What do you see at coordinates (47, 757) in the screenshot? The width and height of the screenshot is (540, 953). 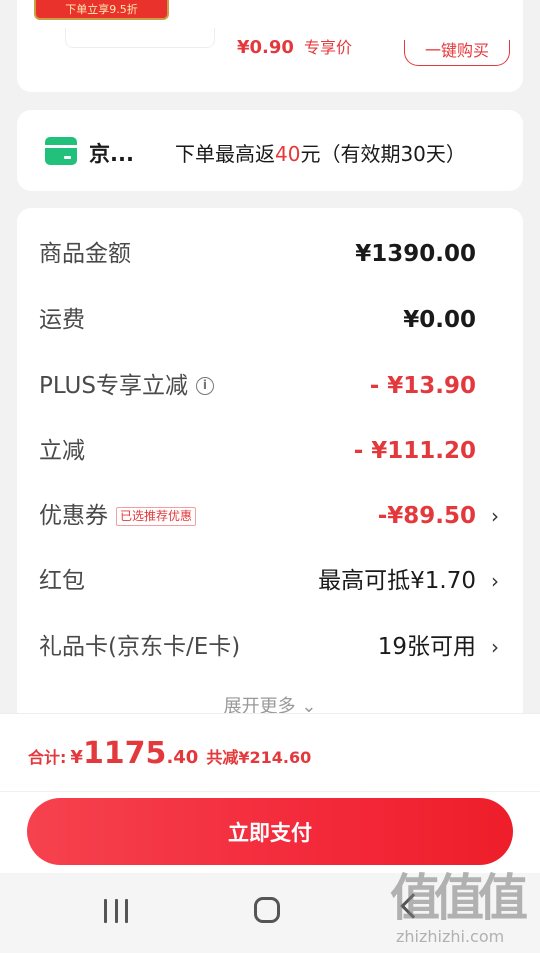 I see `total-label: 合计:` at bounding box center [47, 757].